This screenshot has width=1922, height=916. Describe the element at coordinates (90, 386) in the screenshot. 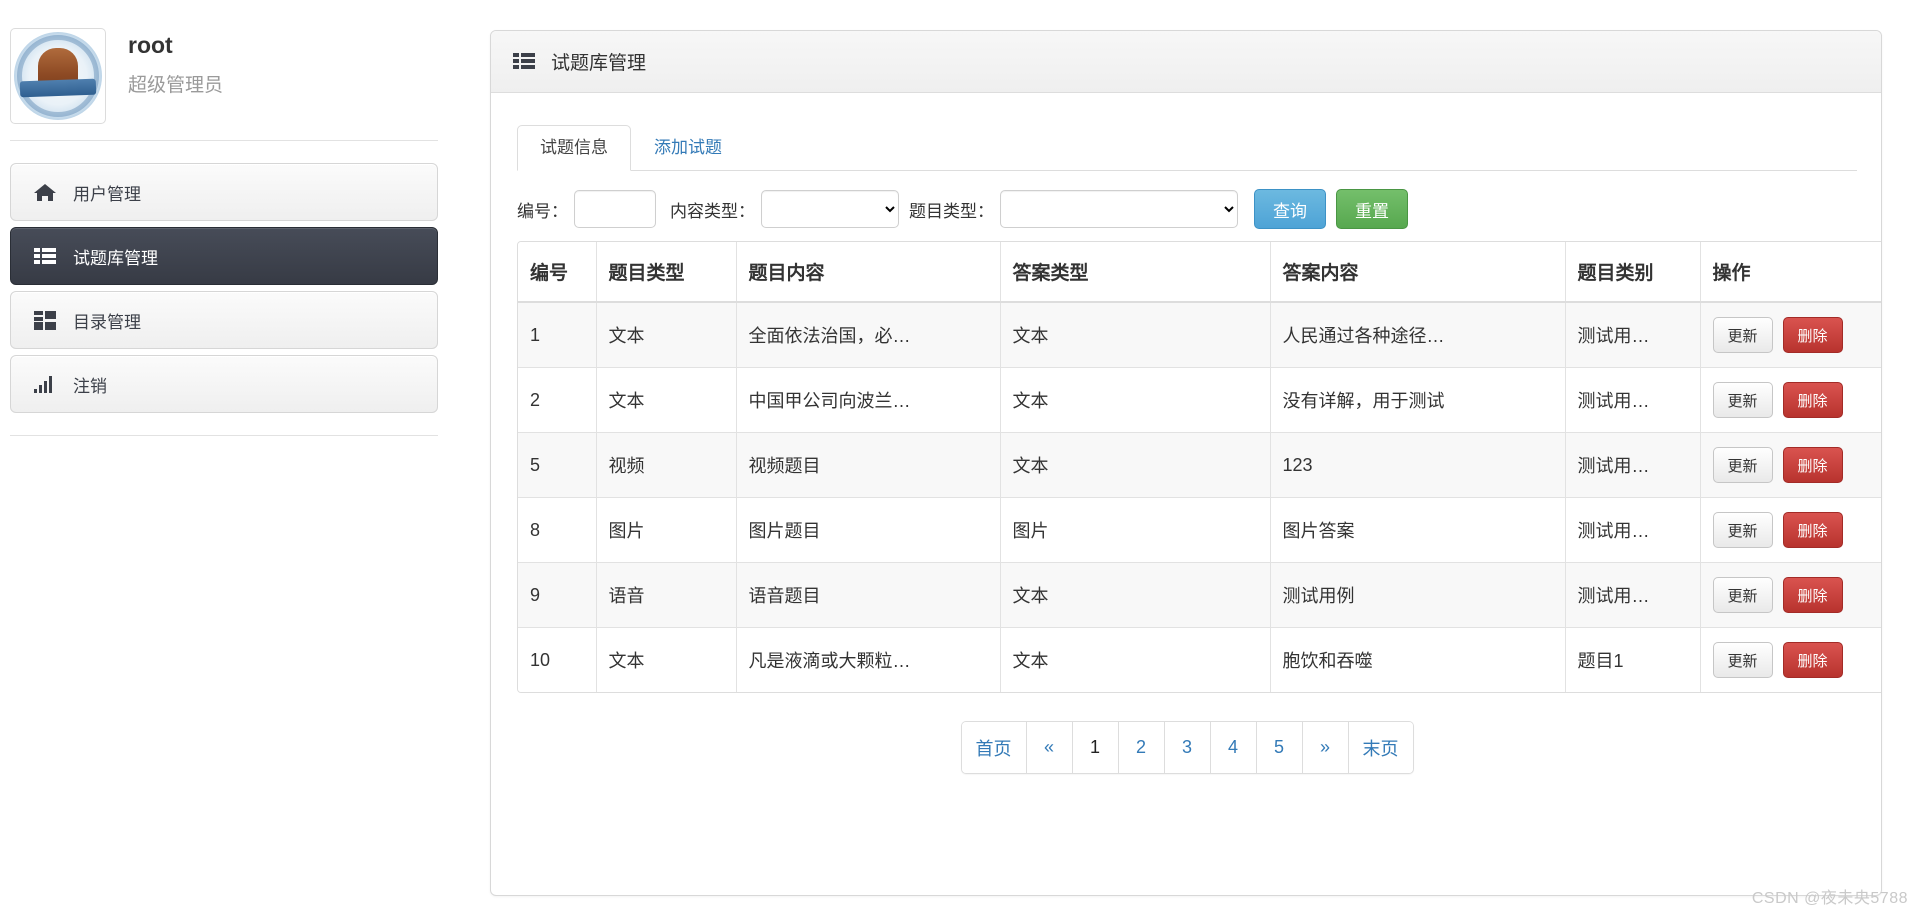

I see `sidebar-item-label: 注销` at that location.